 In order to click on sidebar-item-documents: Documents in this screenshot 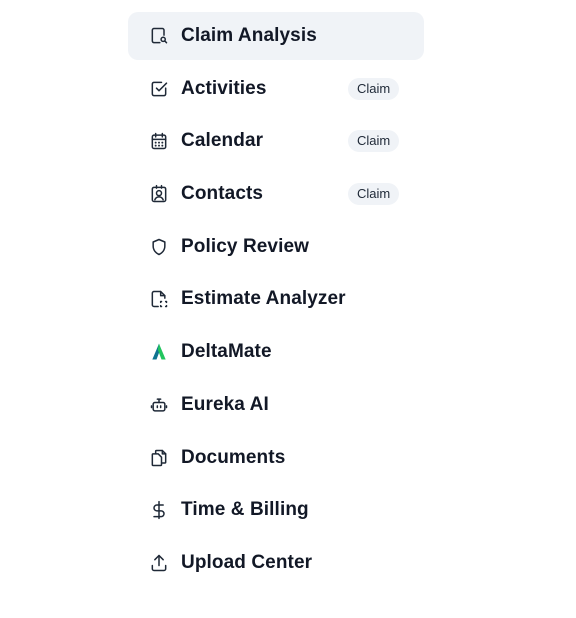, I will do `click(276, 458)`.